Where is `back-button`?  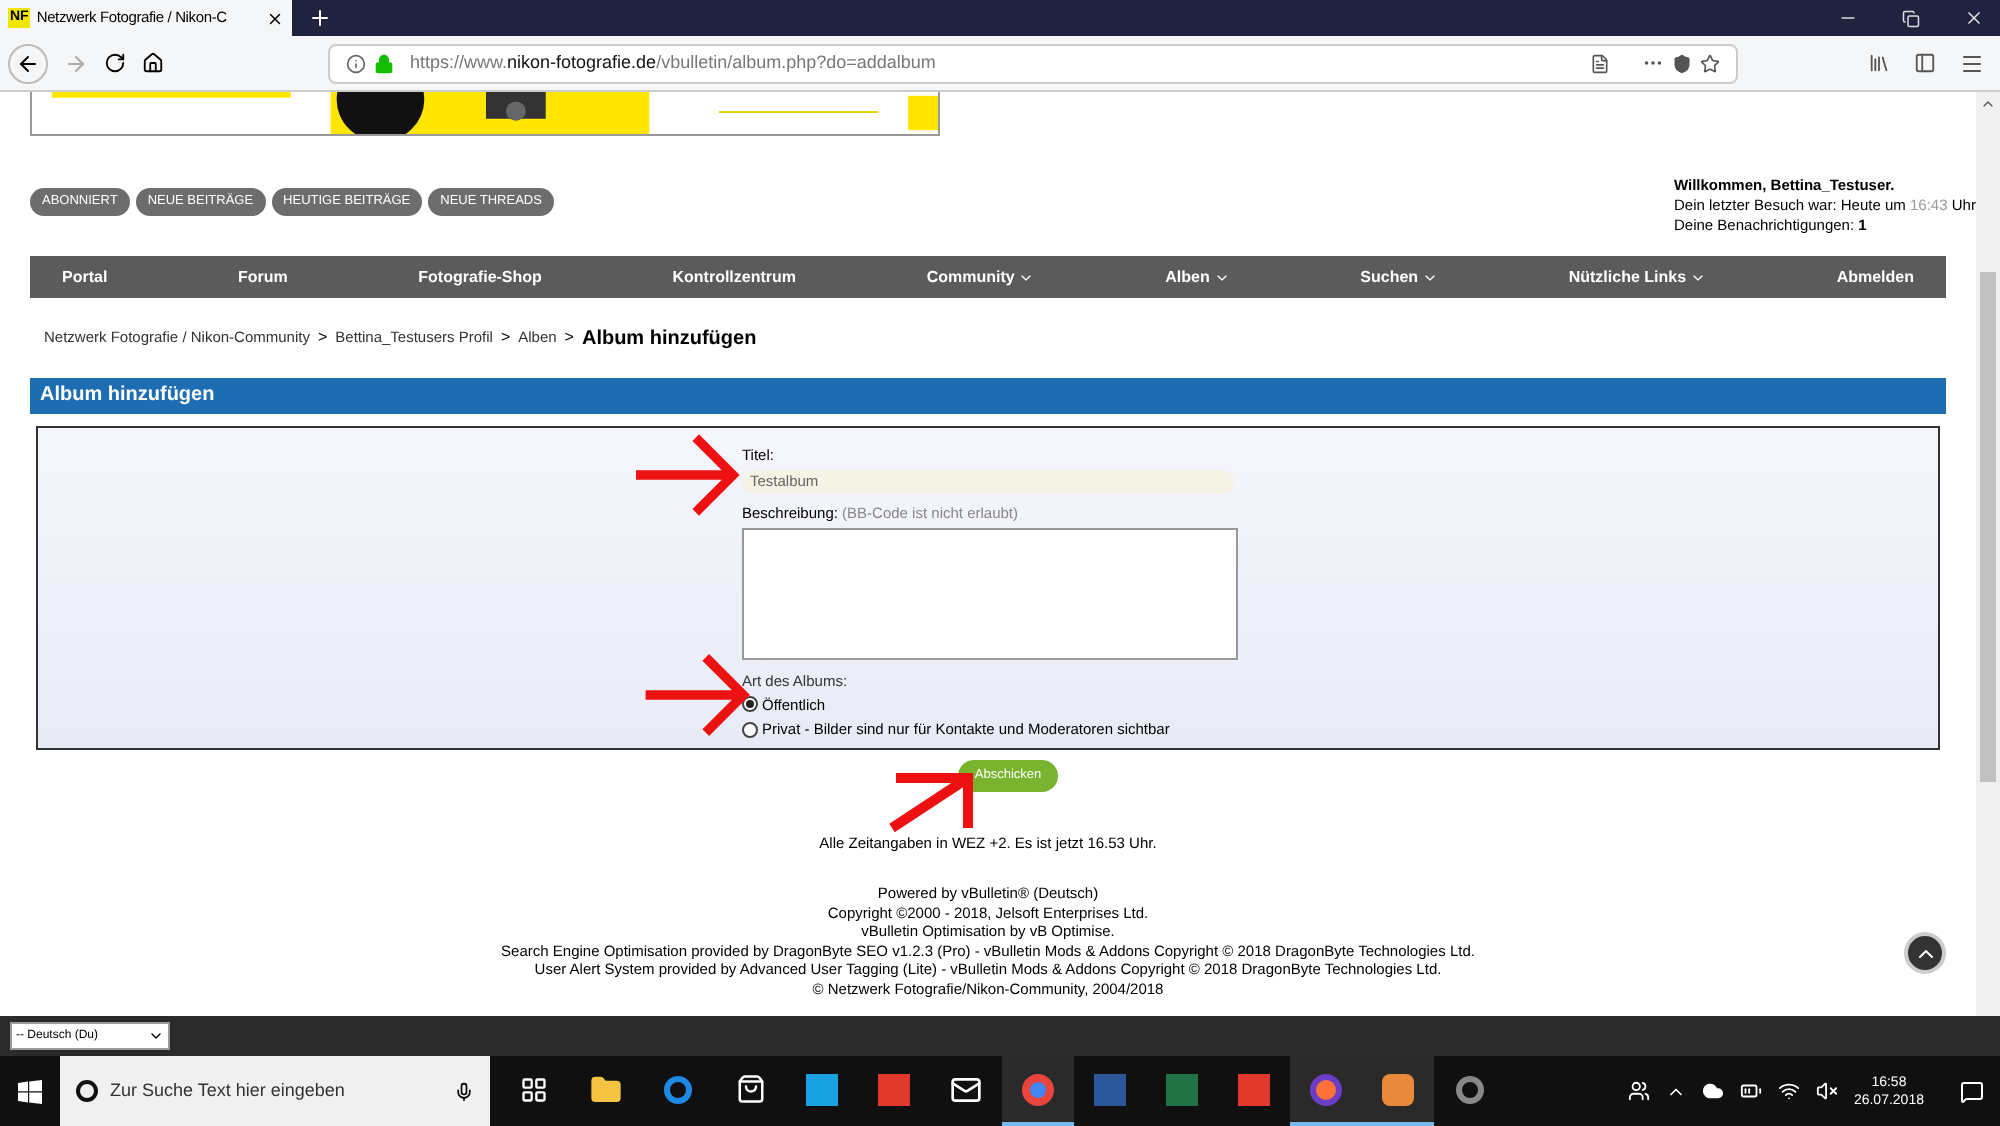 back-button is located at coordinates (28, 63).